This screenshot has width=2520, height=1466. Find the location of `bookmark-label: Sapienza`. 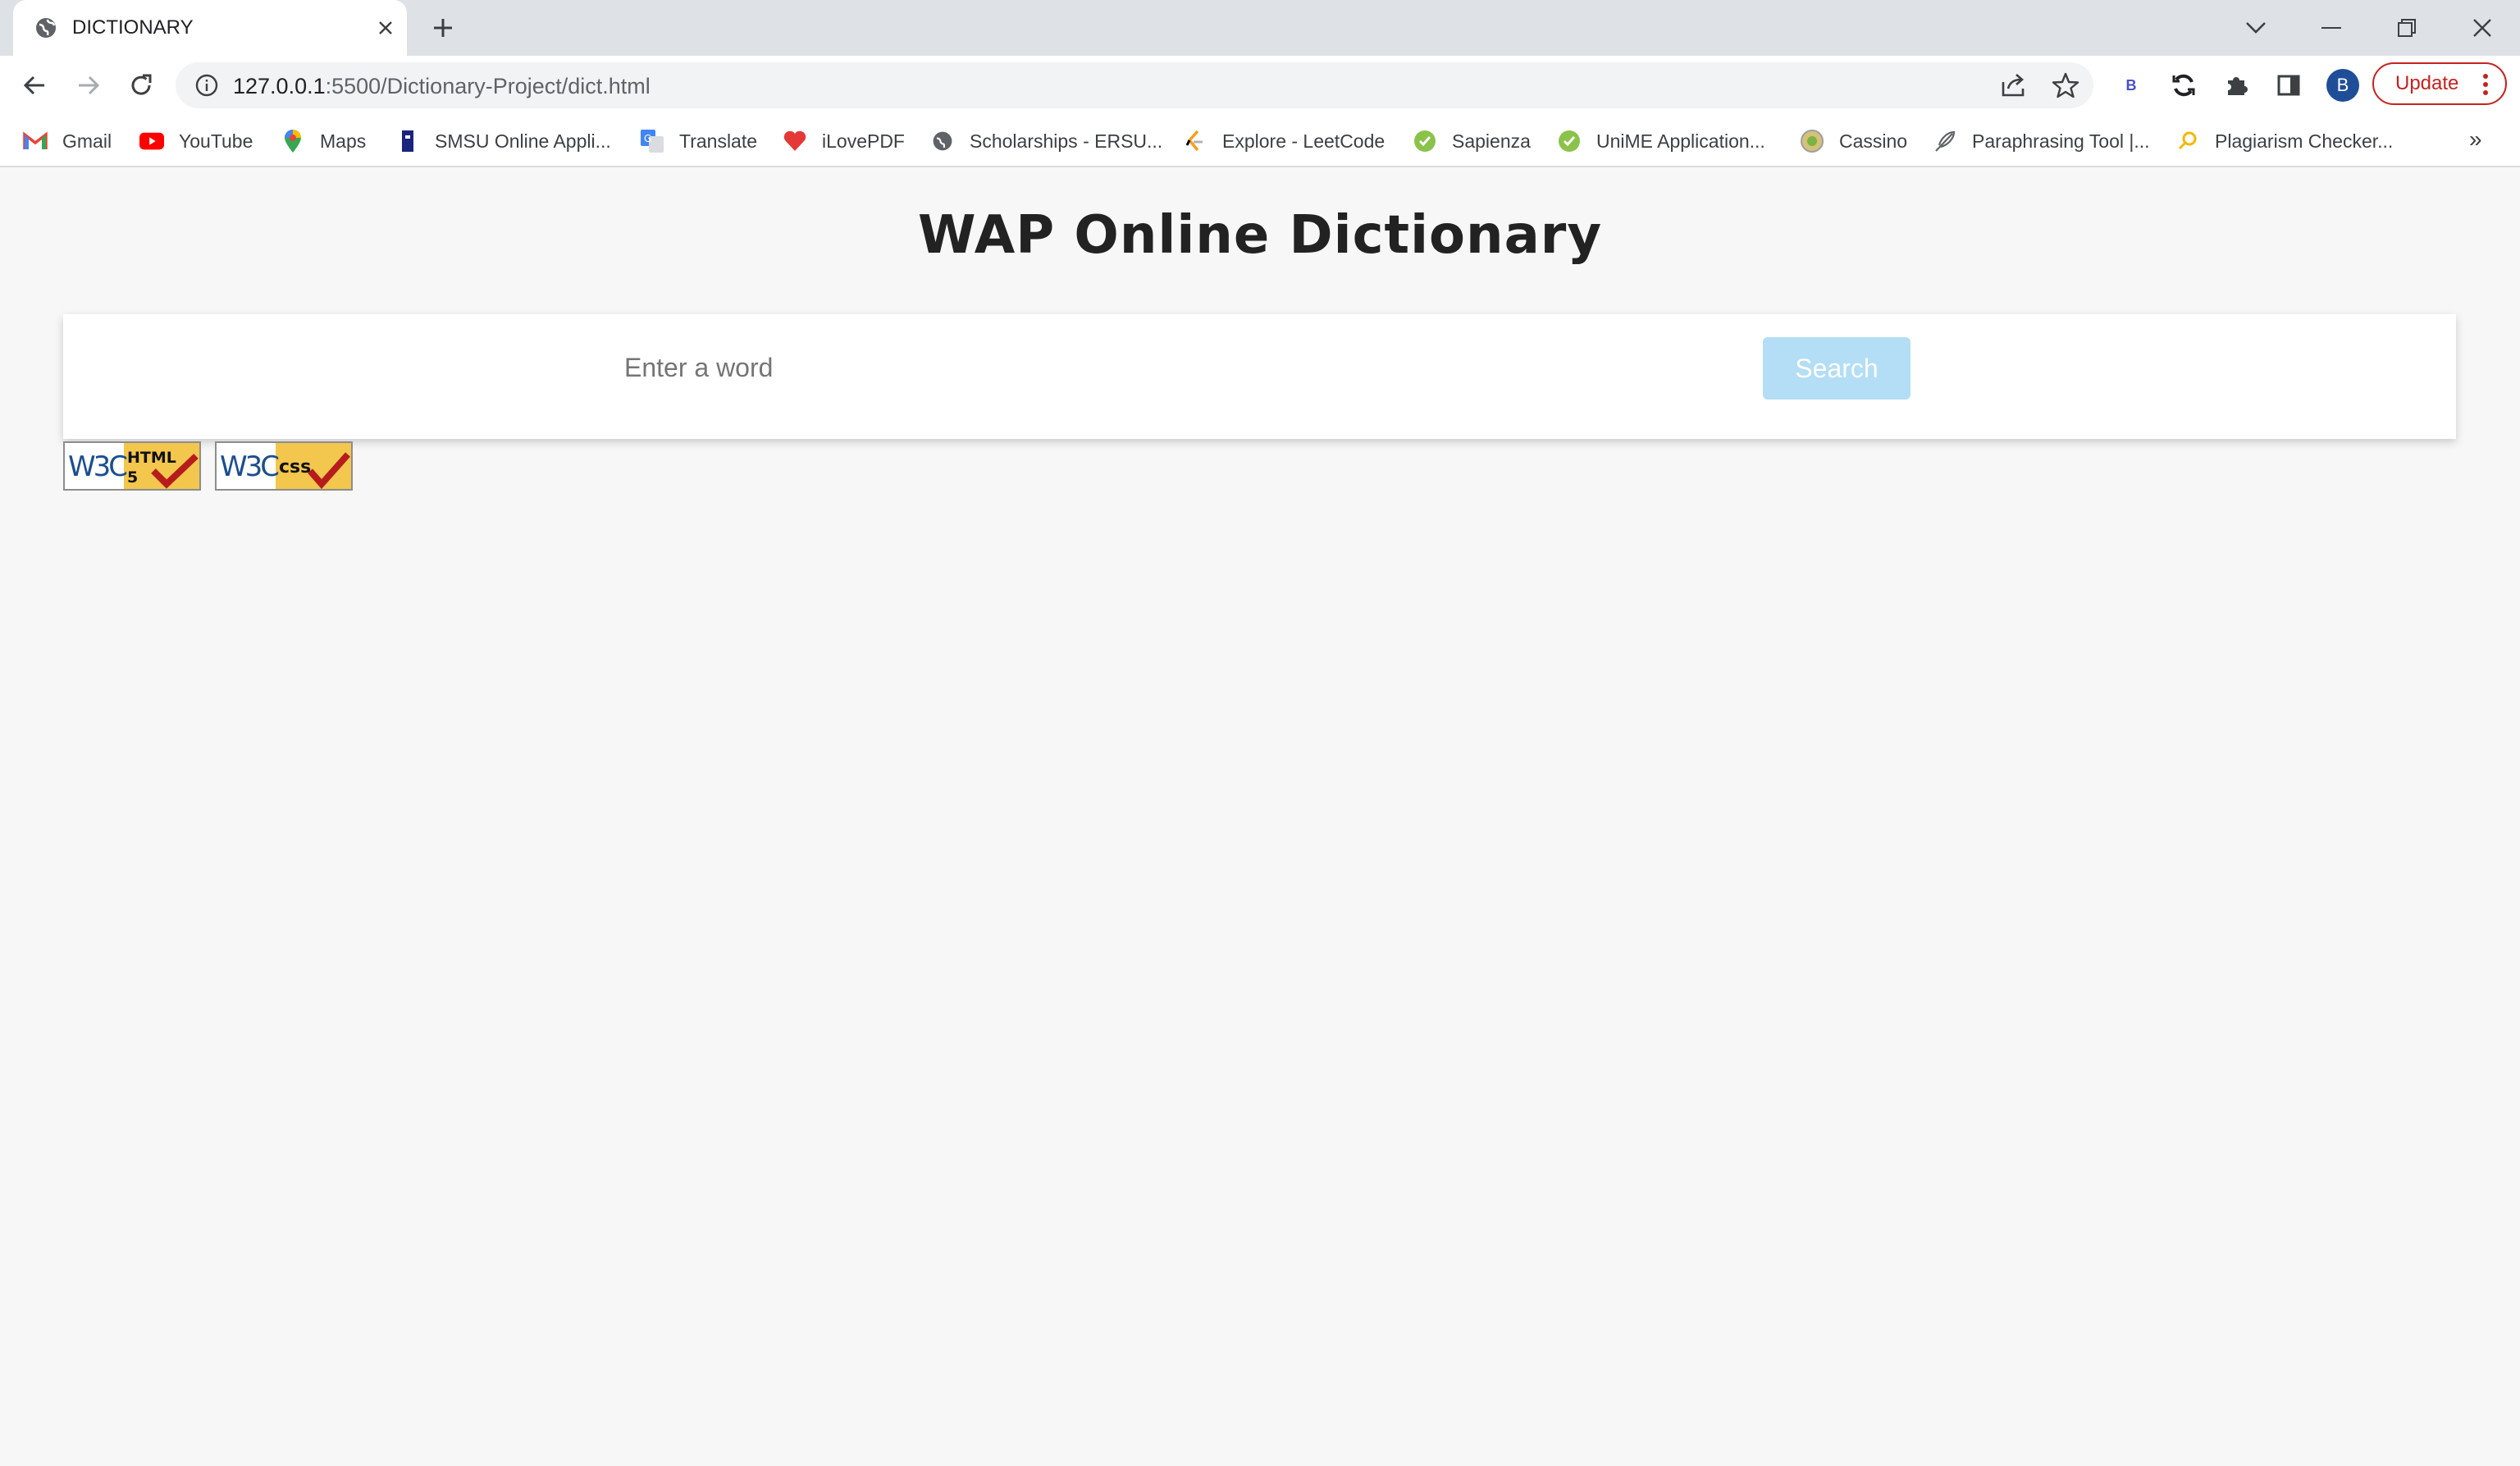

bookmark-label: Sapienza is located at coordinates (1491, 141).